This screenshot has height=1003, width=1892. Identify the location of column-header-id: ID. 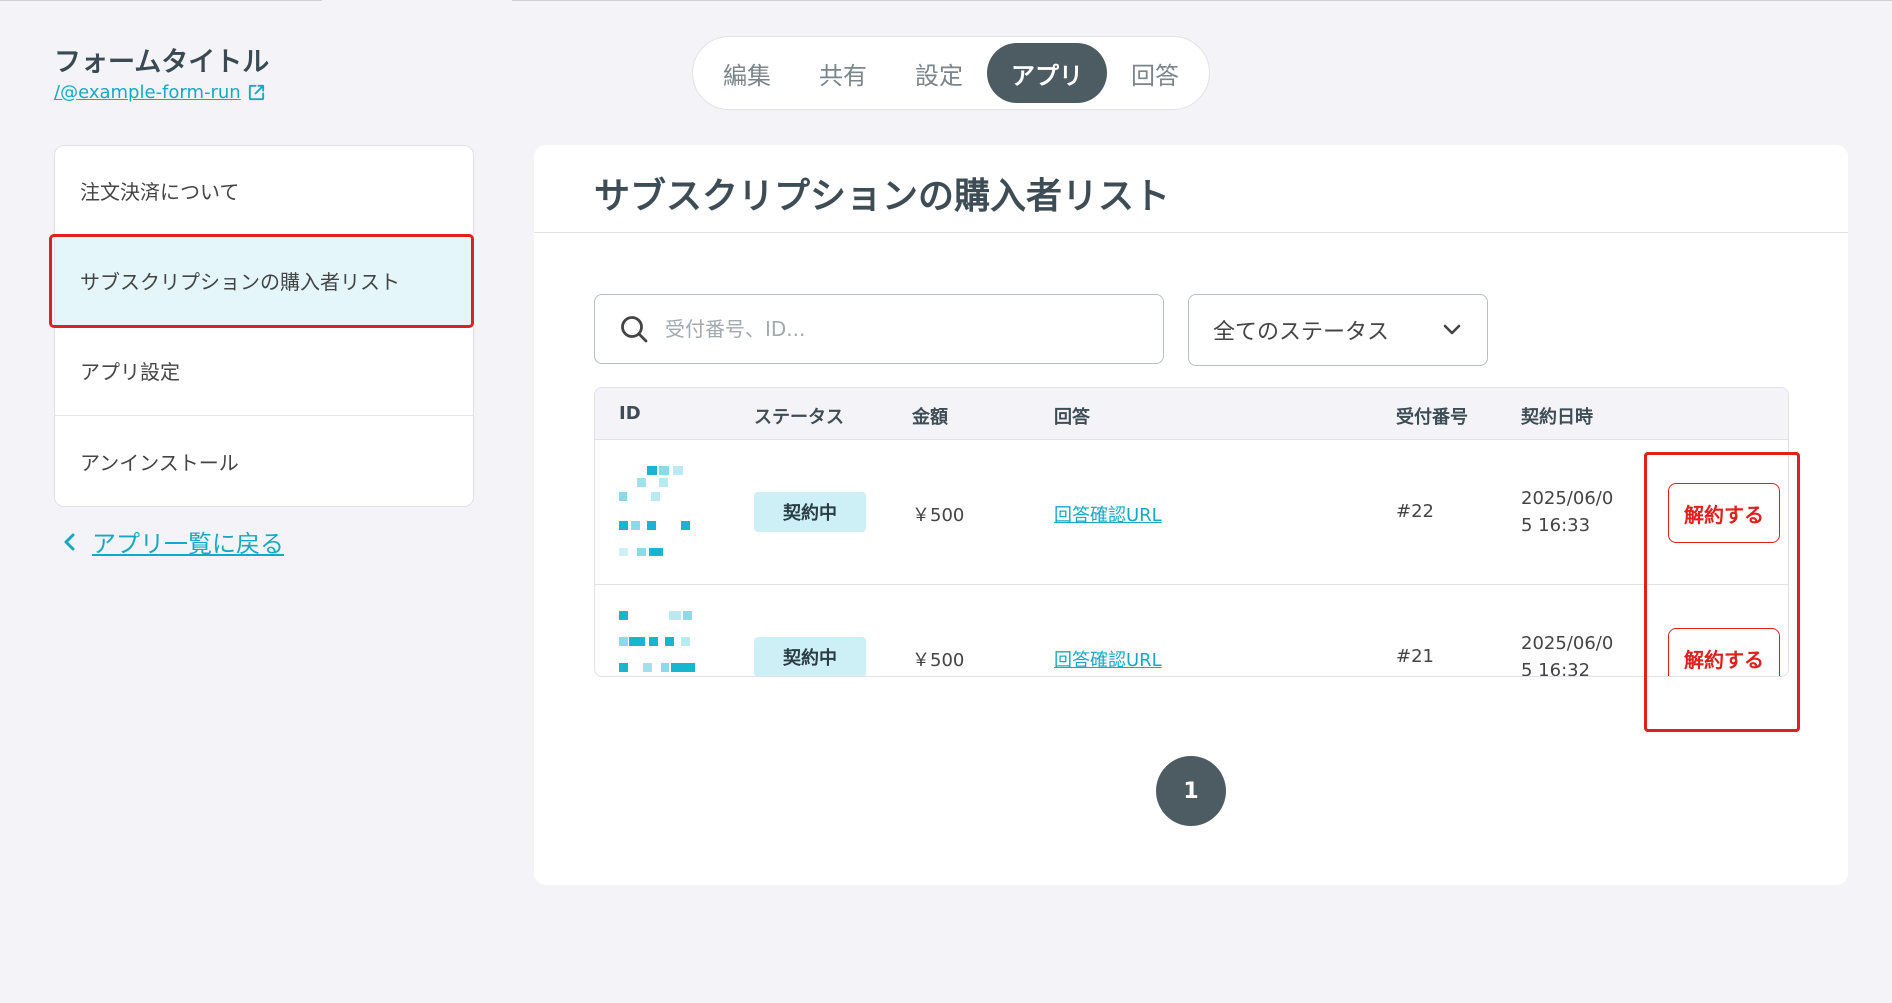
(630, 413).